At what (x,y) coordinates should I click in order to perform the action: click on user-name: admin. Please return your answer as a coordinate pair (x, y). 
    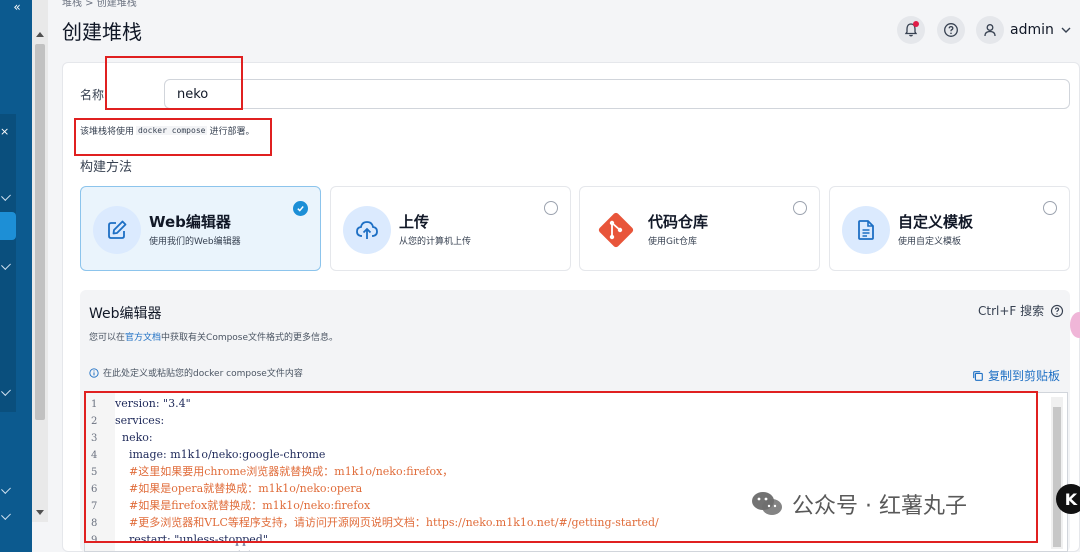
    Looking at the image, I should click on (1032, 30).